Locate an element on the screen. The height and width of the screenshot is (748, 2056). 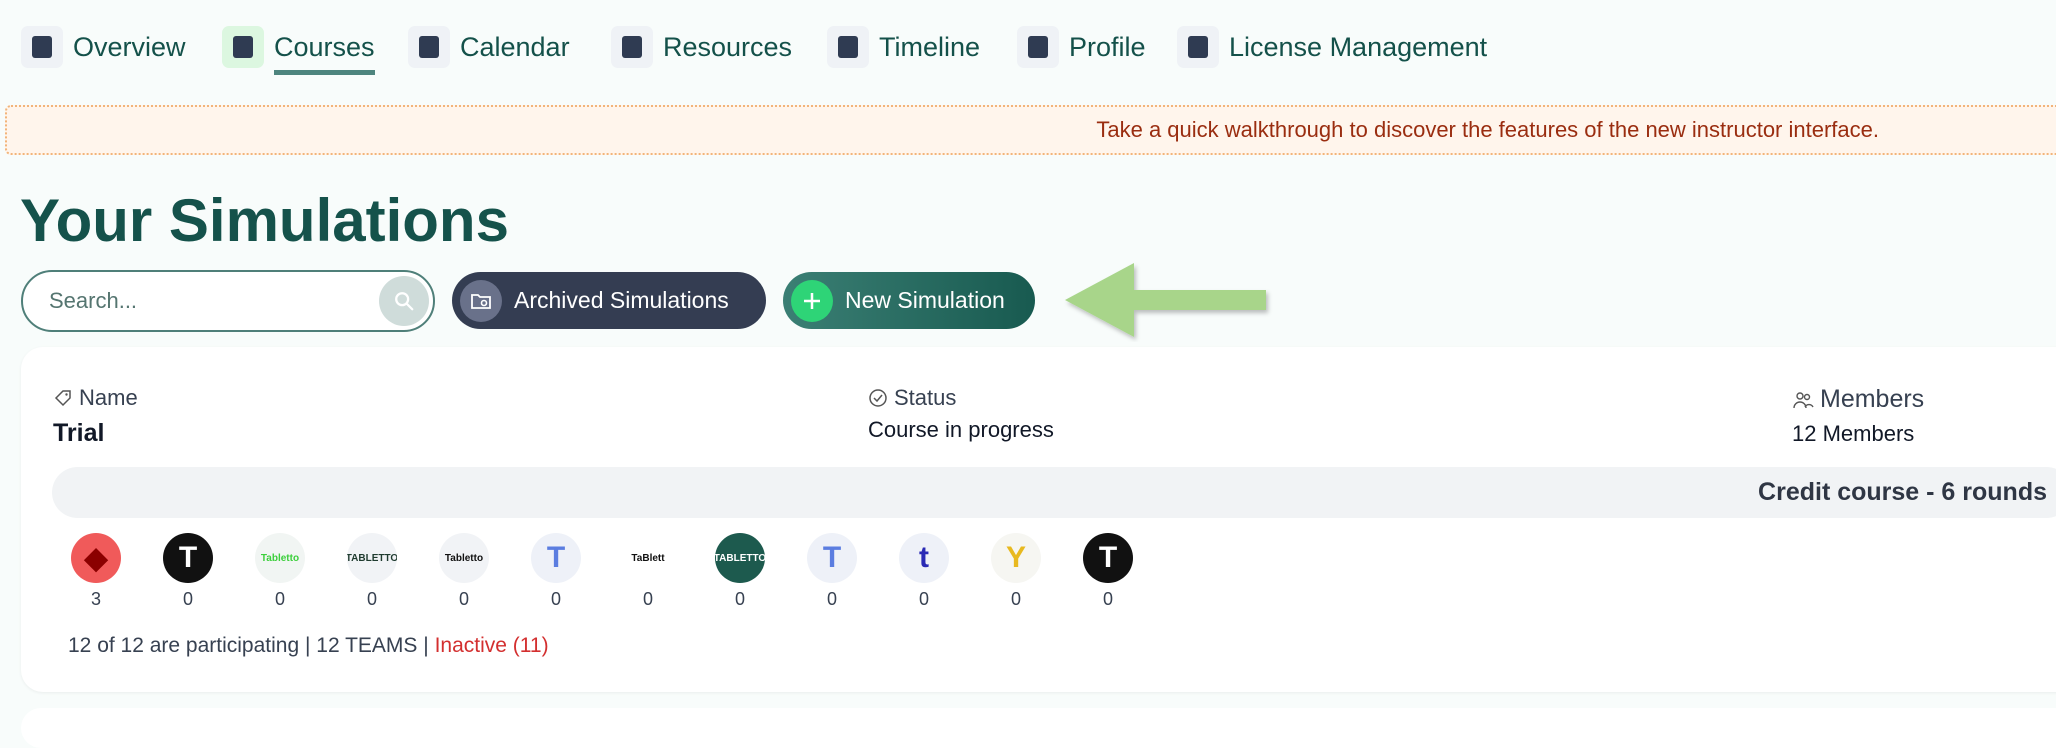
page-title: Your Simulations is located at coordinates (264, 220).